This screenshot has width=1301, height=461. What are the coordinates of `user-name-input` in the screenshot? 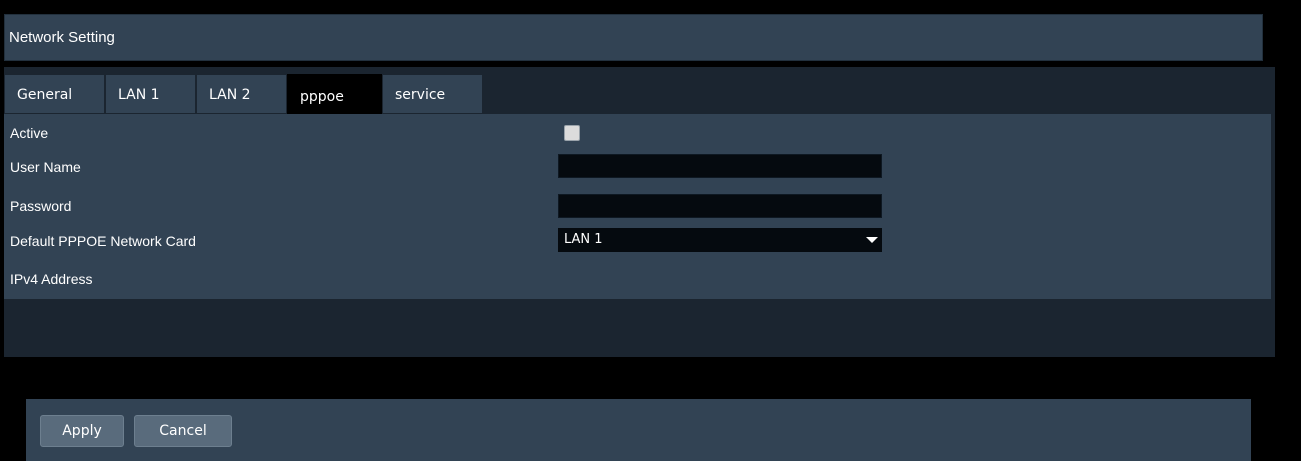 It's located at (720, 166).